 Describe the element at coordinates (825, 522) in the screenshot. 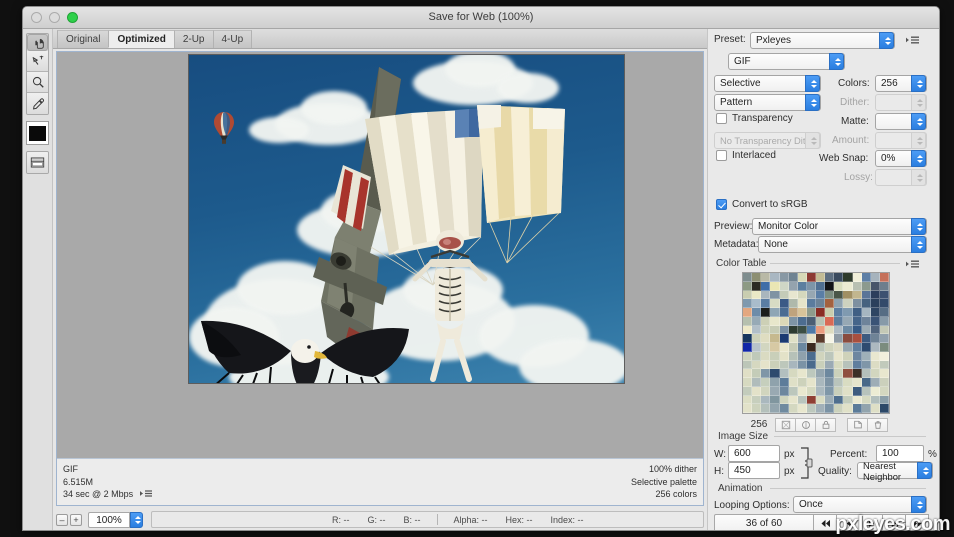

I see `first-frame-button` at that location.